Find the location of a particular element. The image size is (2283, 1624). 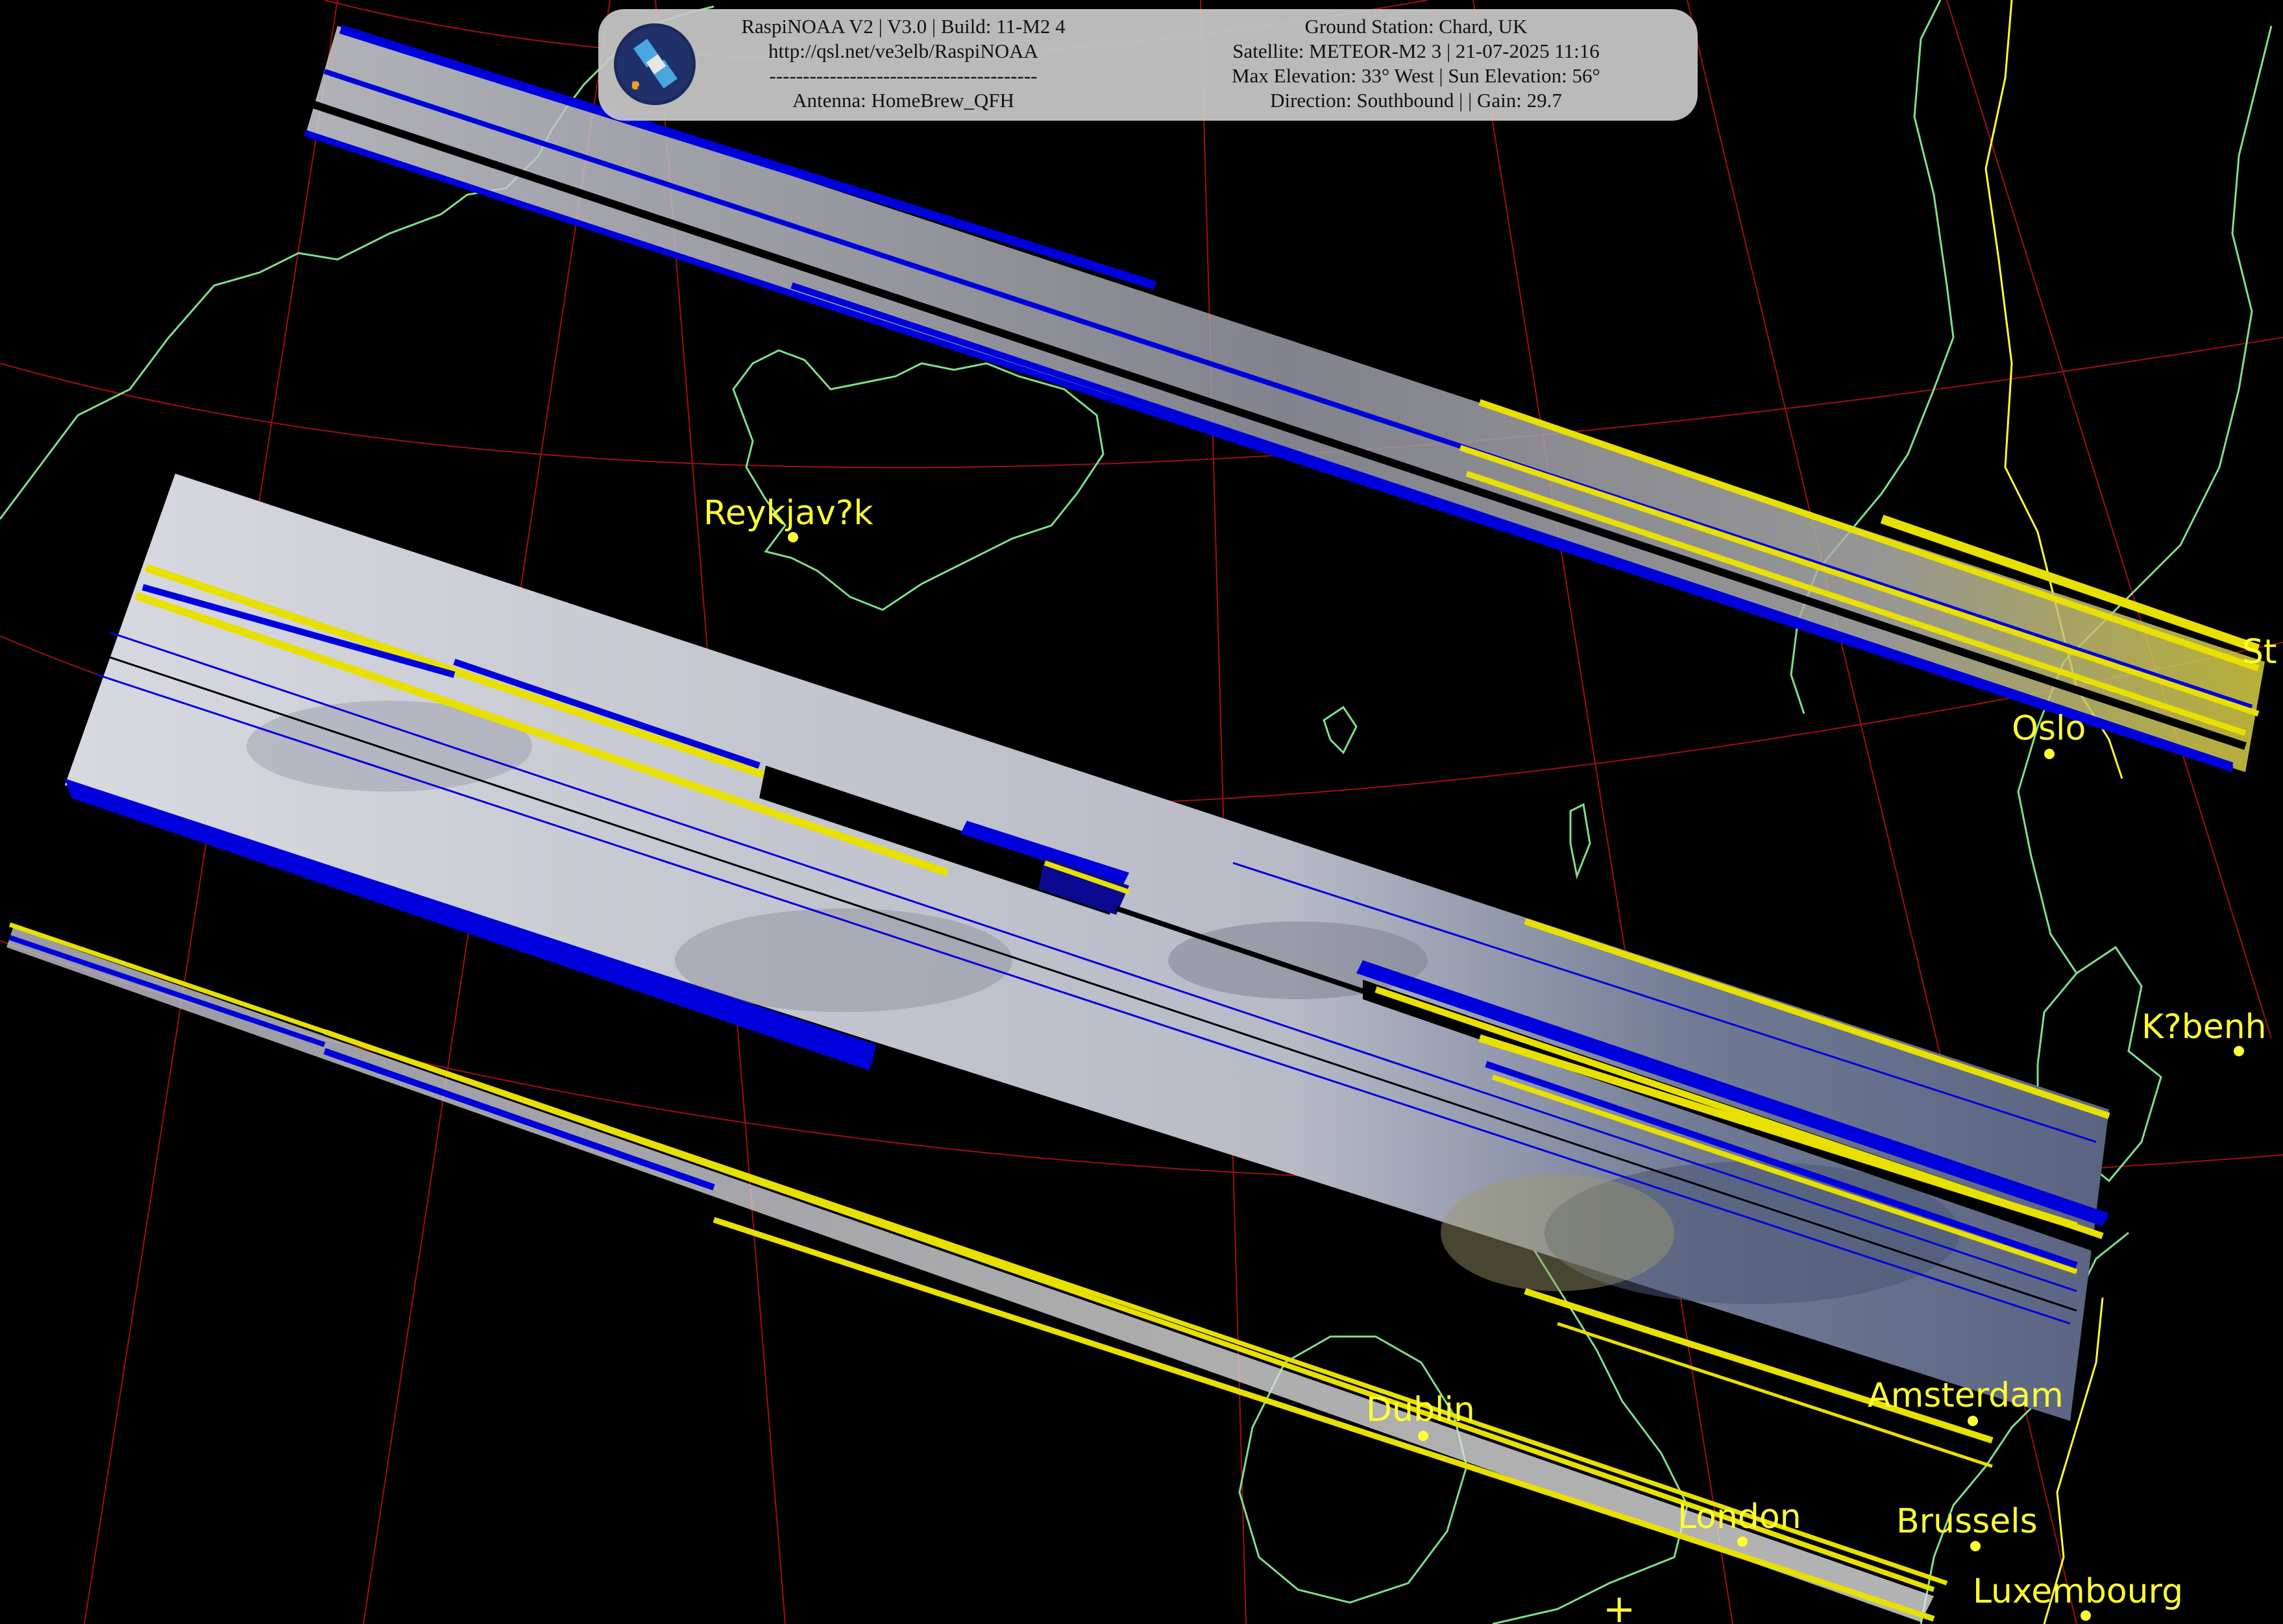

city-label-amsterdam: Amsterdam is located at coordinates (1966, 1395).